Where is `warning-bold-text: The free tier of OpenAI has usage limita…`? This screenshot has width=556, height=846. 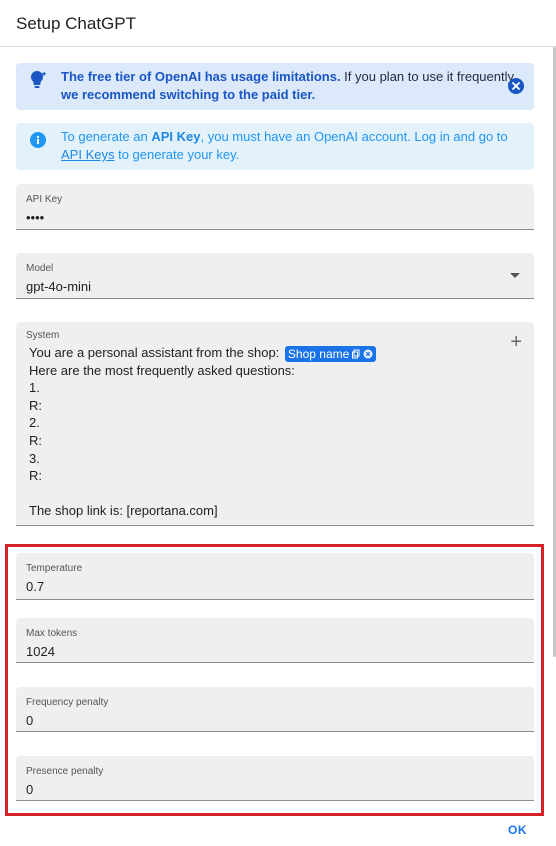
warning-bold-text: The free tier of OpenAI has usage limita… is located at coordinates (201, 76).